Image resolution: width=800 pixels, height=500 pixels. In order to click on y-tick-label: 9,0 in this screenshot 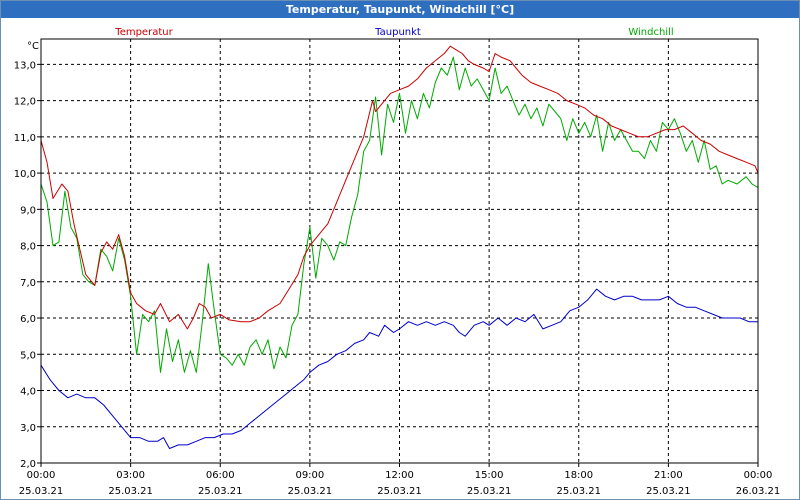, I will do `click(28, 210)`.